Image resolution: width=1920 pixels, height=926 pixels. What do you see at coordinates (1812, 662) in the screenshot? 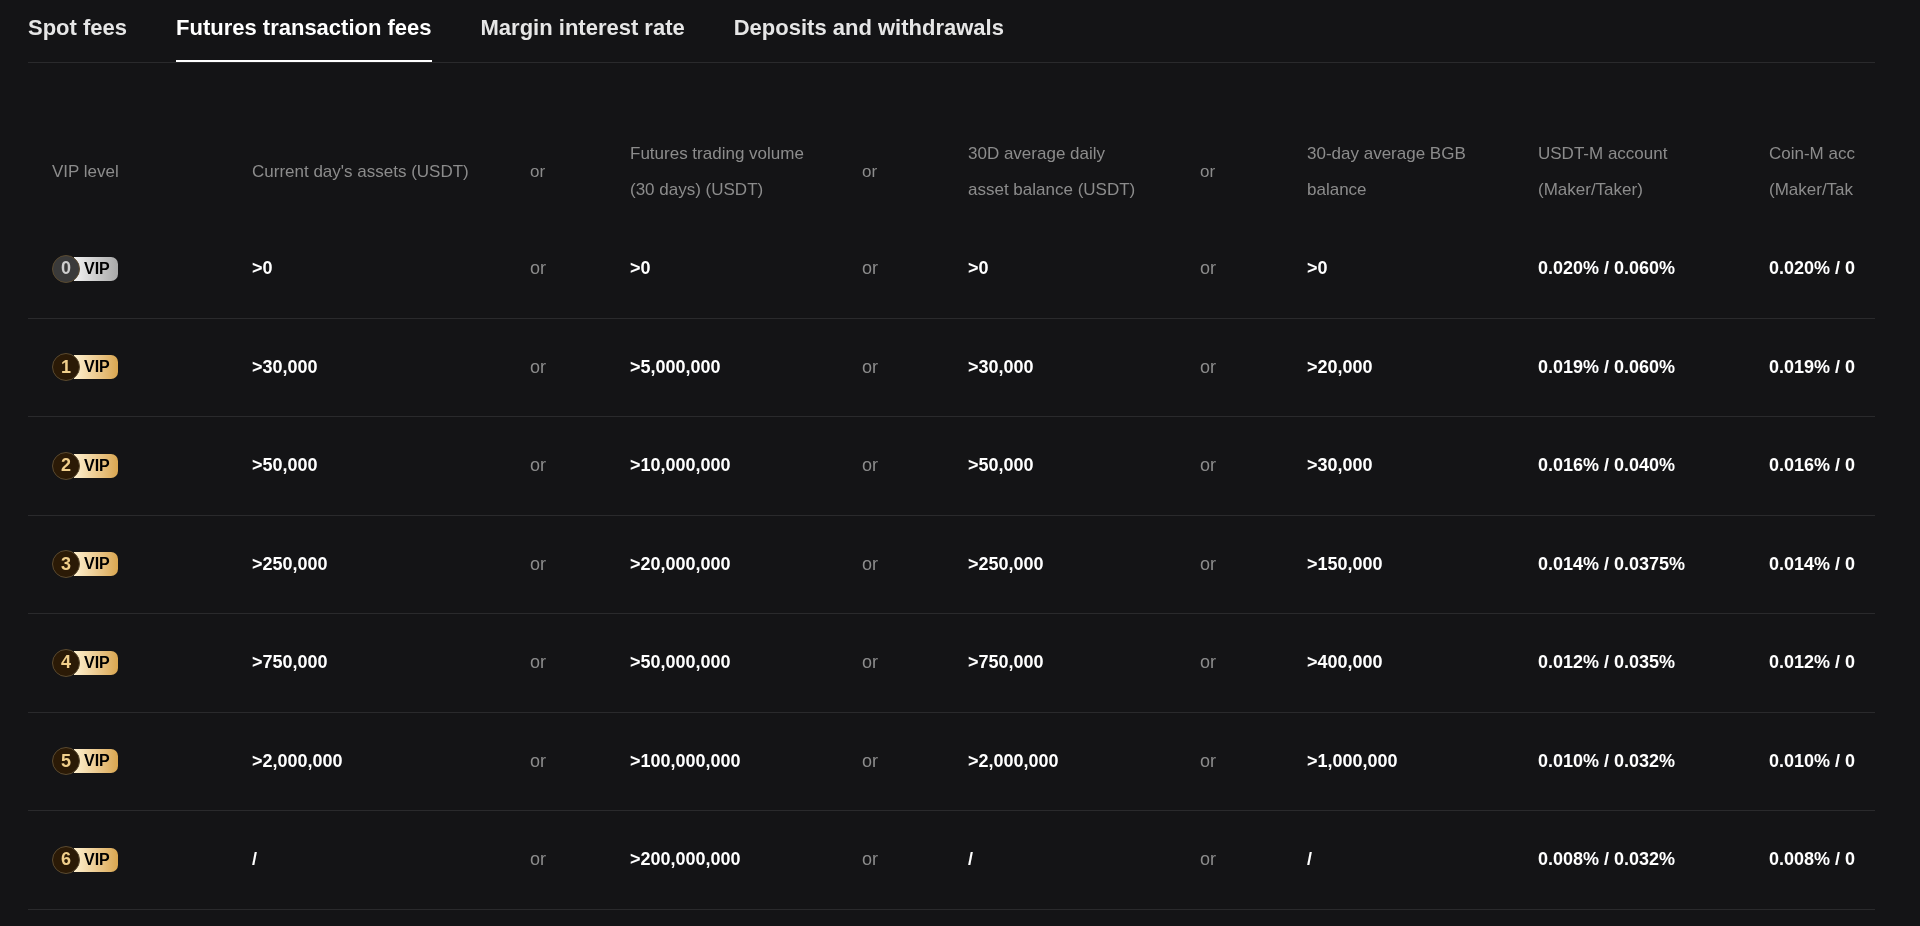
I see `table-cell: 0.012% / 0` at bounding box center [1812, 662].